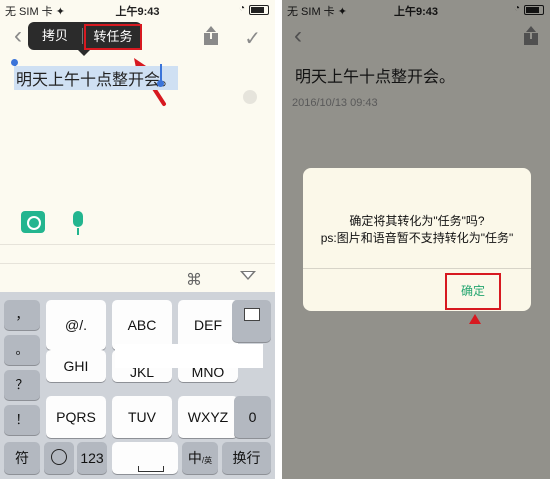 The image size is (550, 479). I want to click on selection-handle-start, so click(14, 62).